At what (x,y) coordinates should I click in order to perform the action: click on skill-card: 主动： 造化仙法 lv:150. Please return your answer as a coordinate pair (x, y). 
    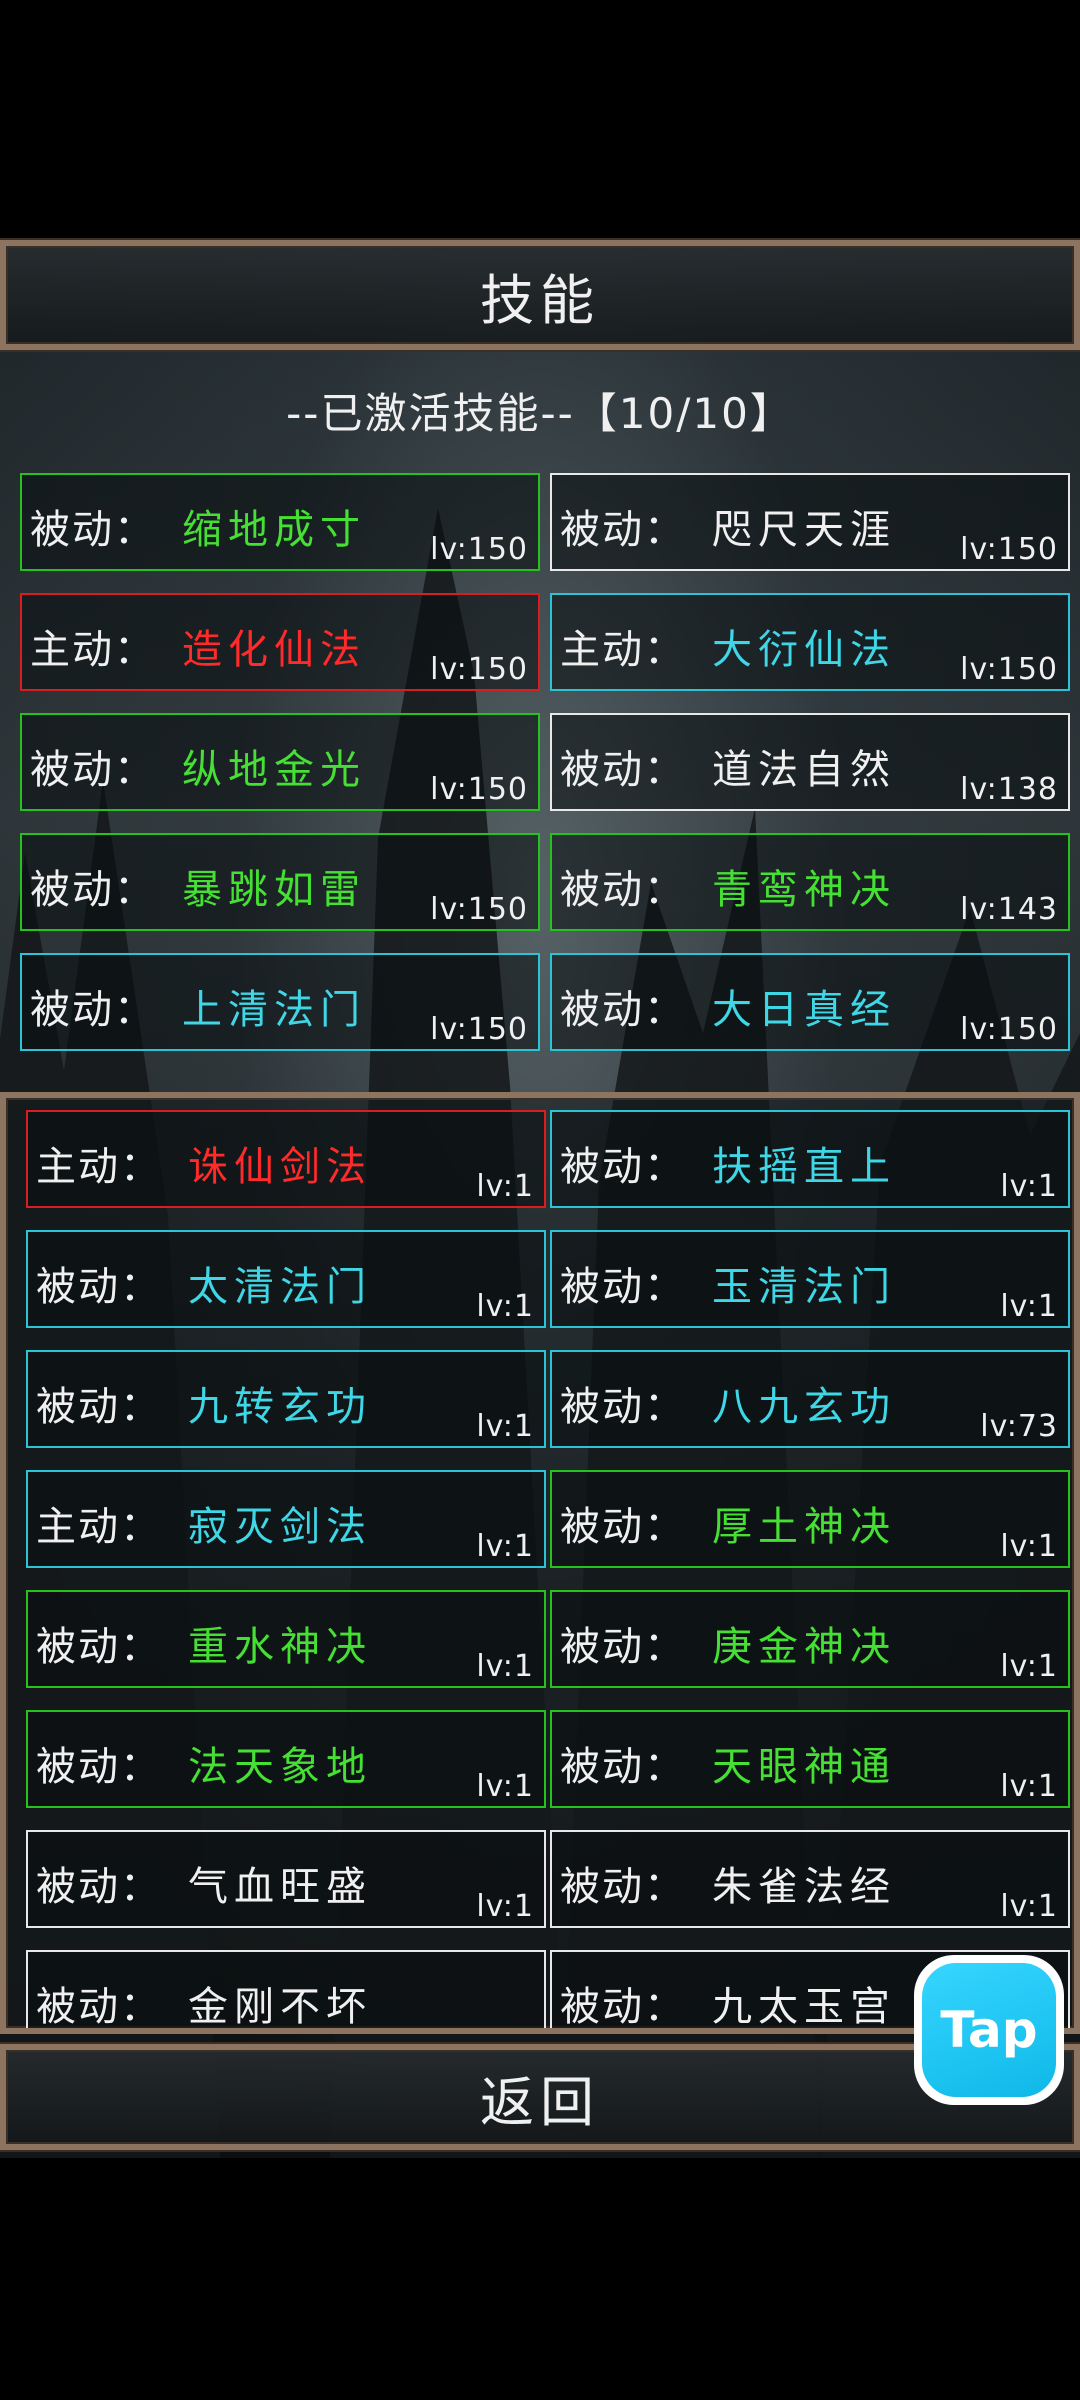
    Looking at the image, I should click on (280, 642).